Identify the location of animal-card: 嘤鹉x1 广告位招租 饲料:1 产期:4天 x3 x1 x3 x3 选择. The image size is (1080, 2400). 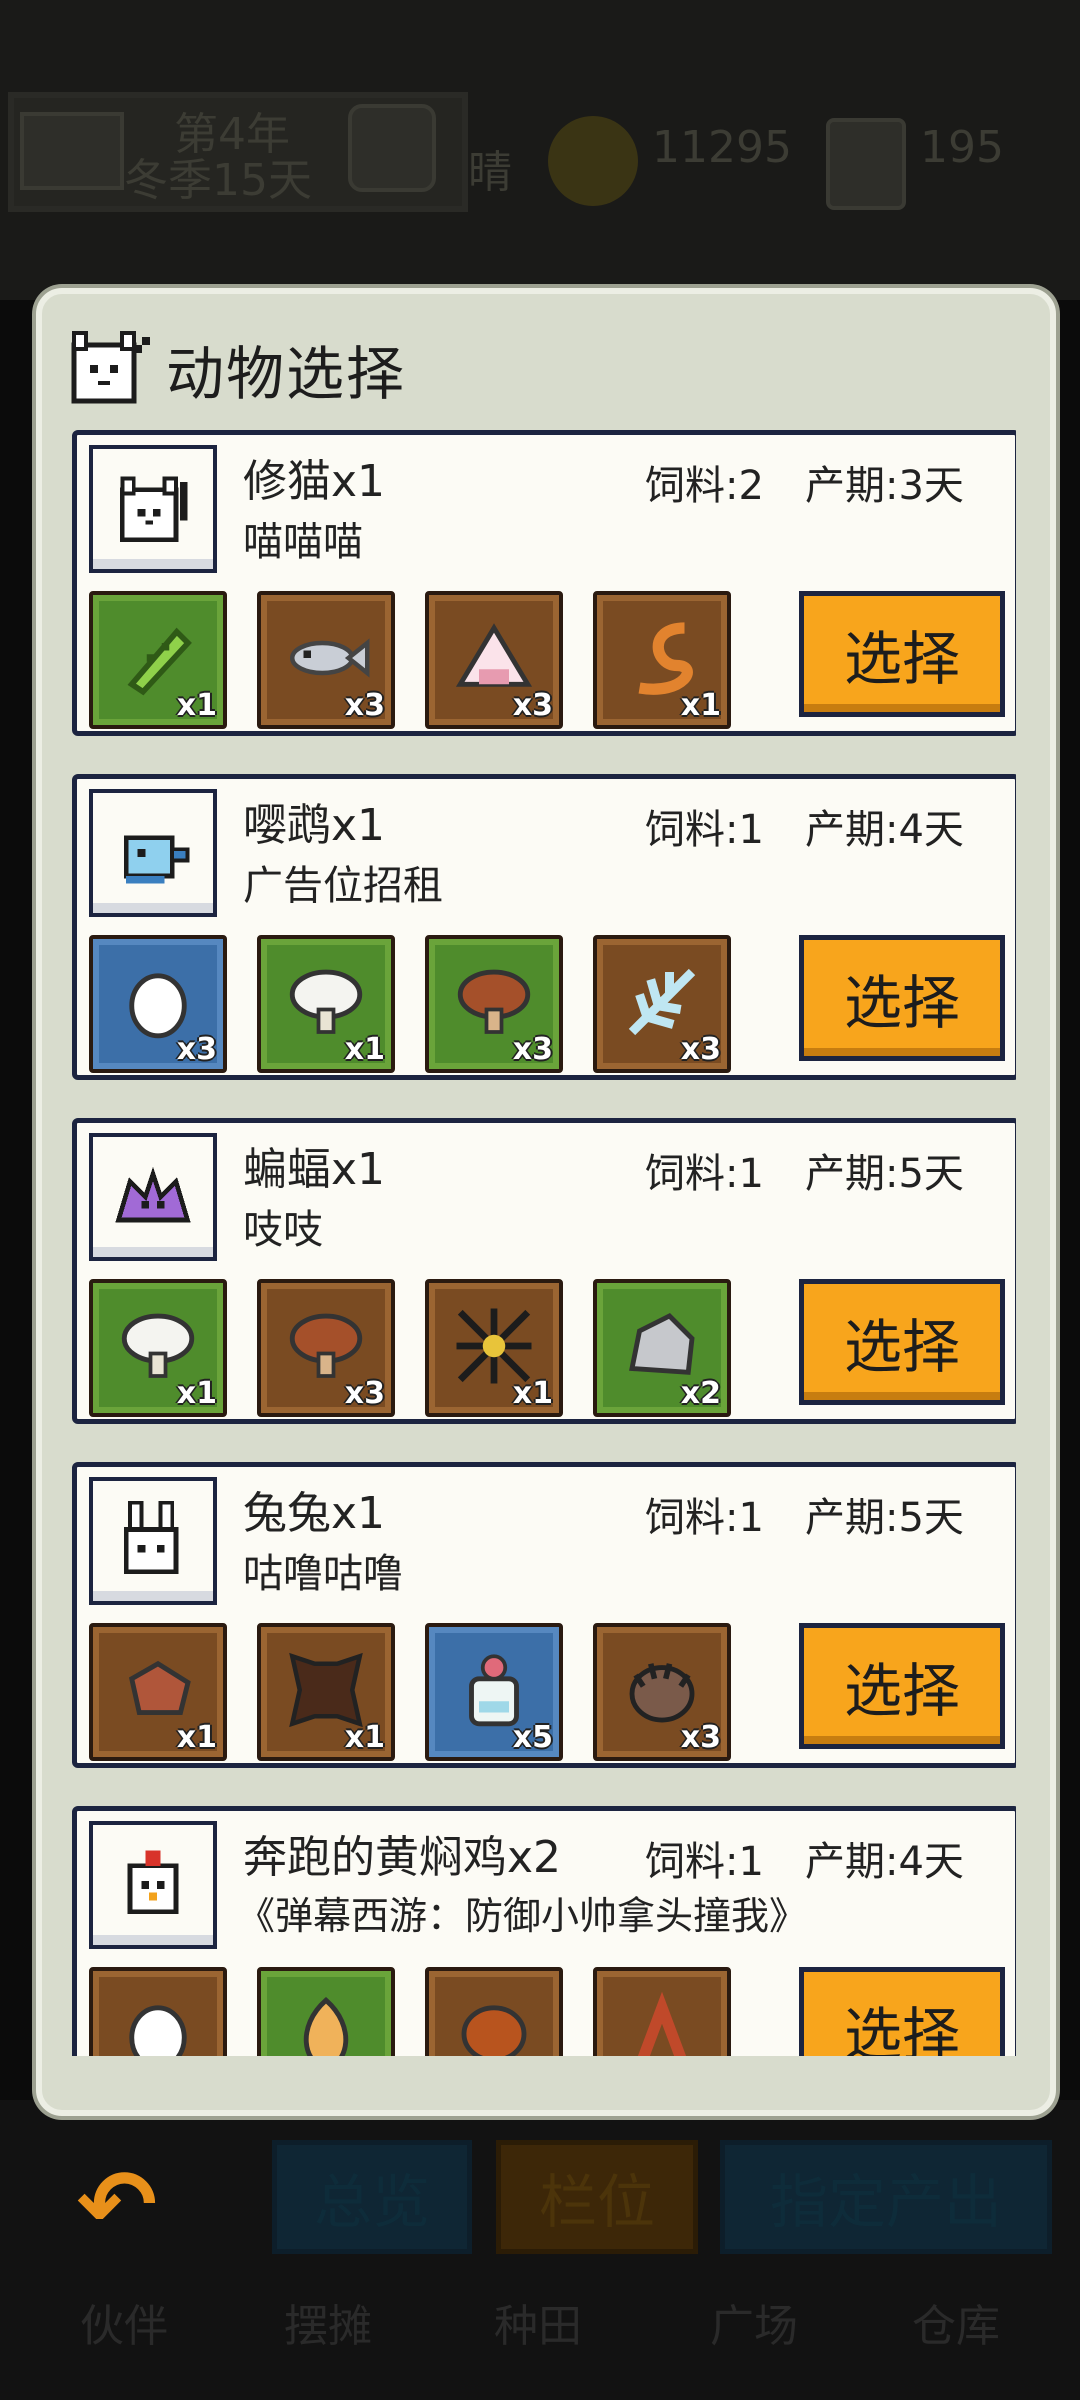
(544, 927).